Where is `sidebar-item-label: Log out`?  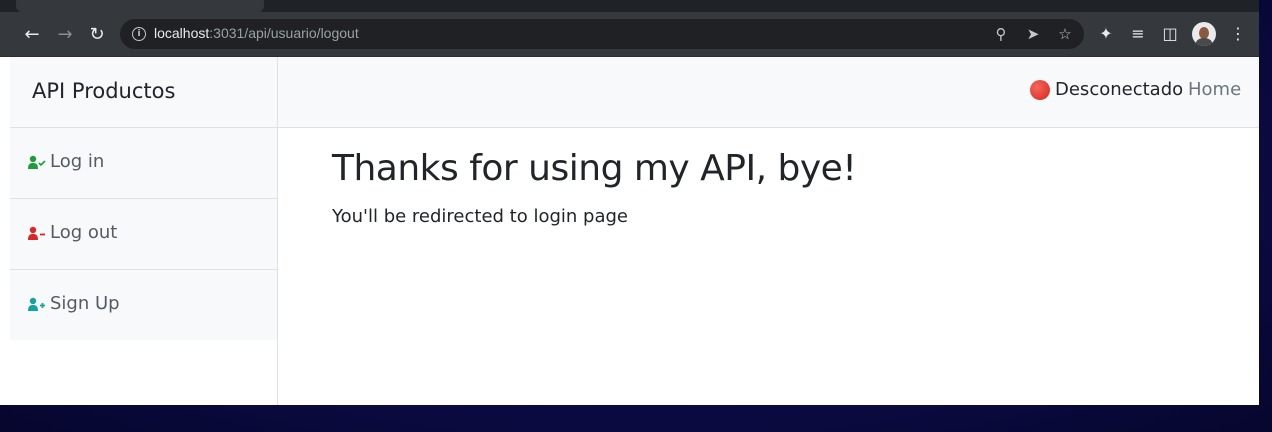 sidebar-item-label: Log out is located at coordinates (84, 232).